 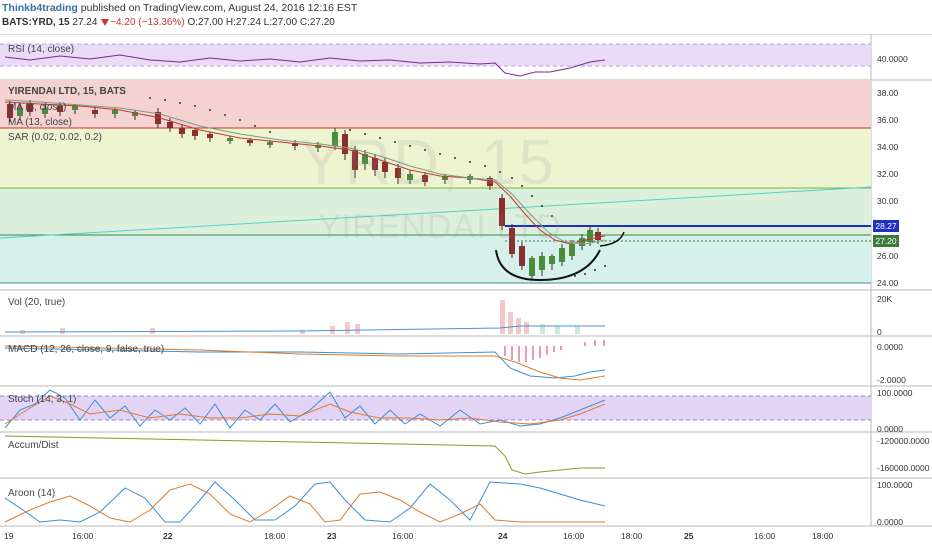 I want to click on macd-histogram, so click(x=554, y=351).